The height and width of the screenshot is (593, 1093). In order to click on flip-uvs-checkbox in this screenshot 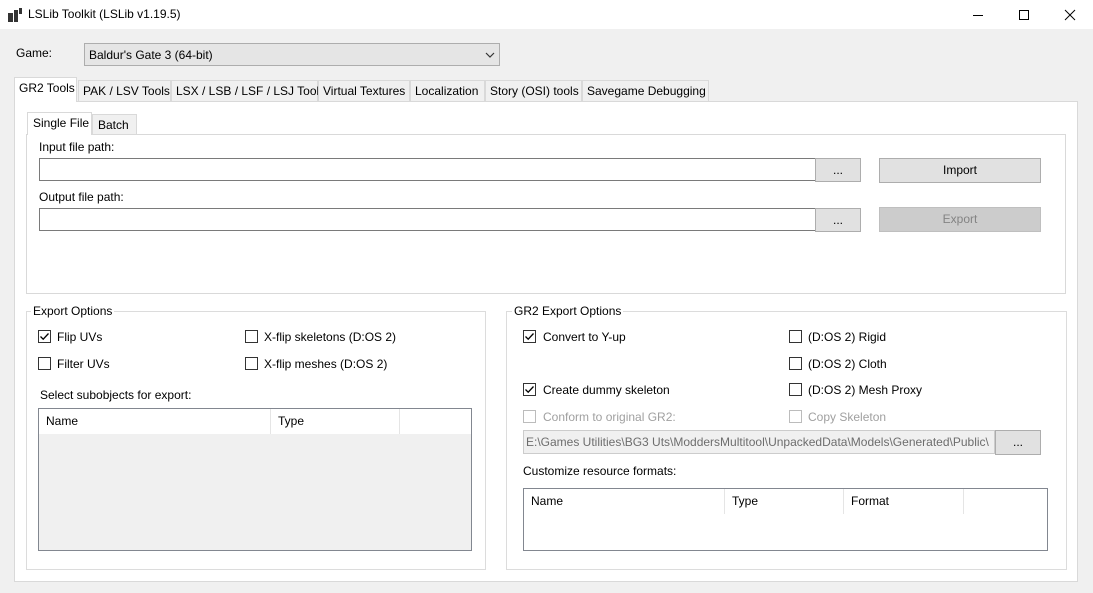, I will do `click(44, 336)`.